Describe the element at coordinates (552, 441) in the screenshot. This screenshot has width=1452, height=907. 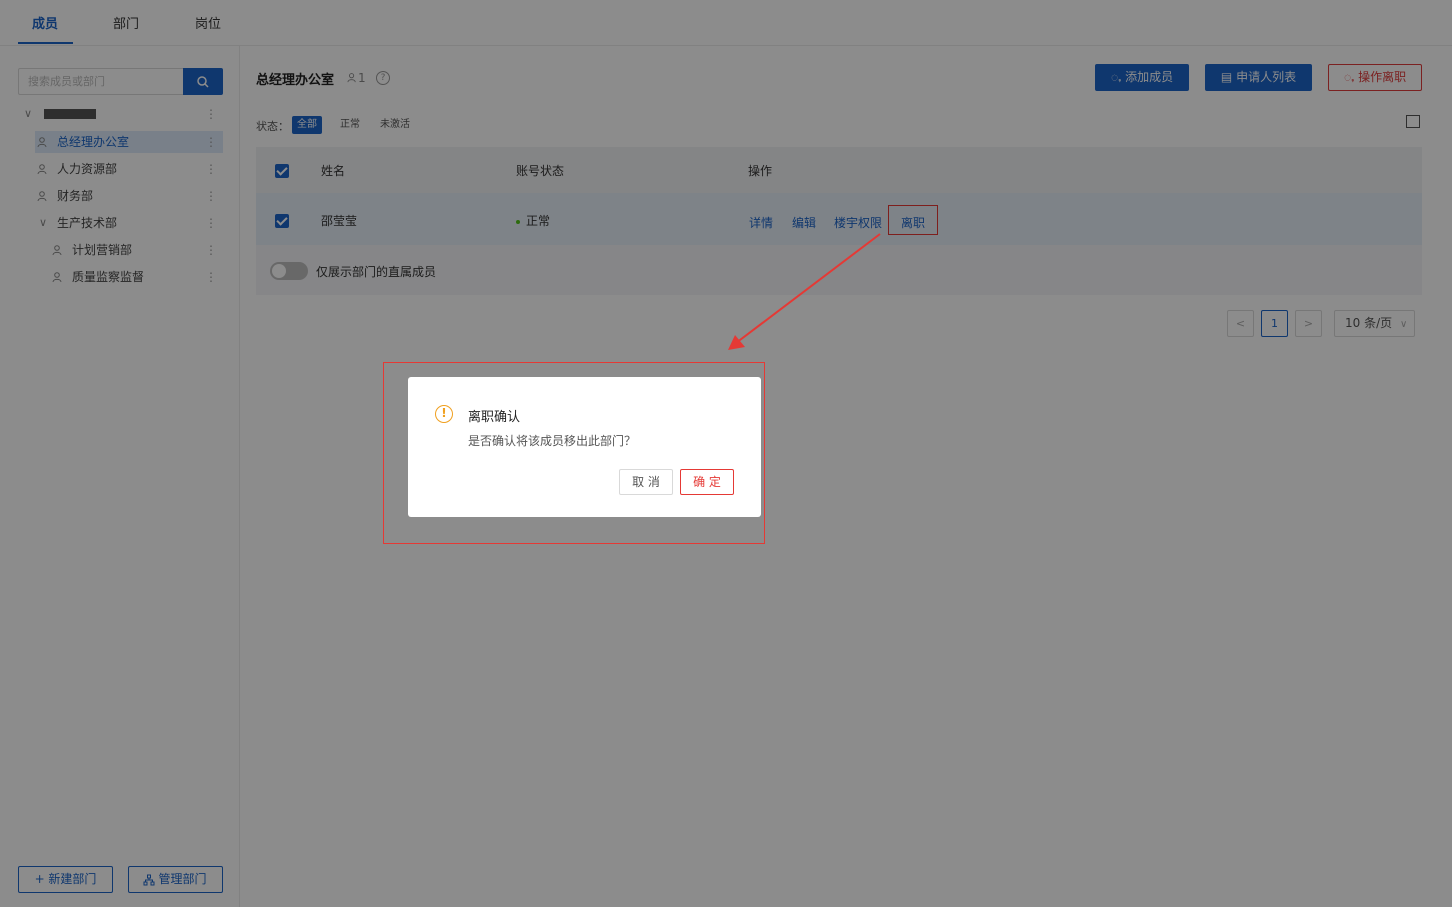
I see `dialog-message: 是否确认将该成员移出此部门？` at that location.